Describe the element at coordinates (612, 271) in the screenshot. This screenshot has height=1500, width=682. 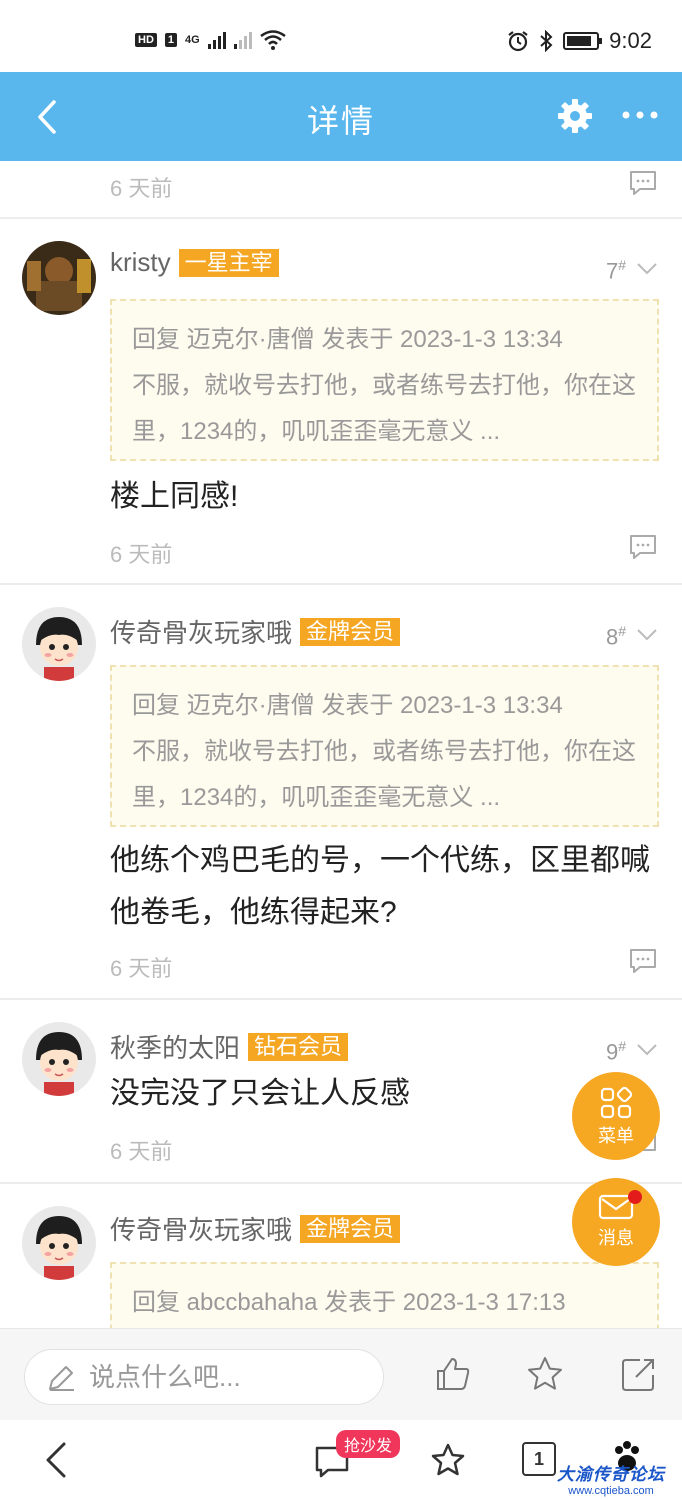
I see `floor-value: 7` at that location.